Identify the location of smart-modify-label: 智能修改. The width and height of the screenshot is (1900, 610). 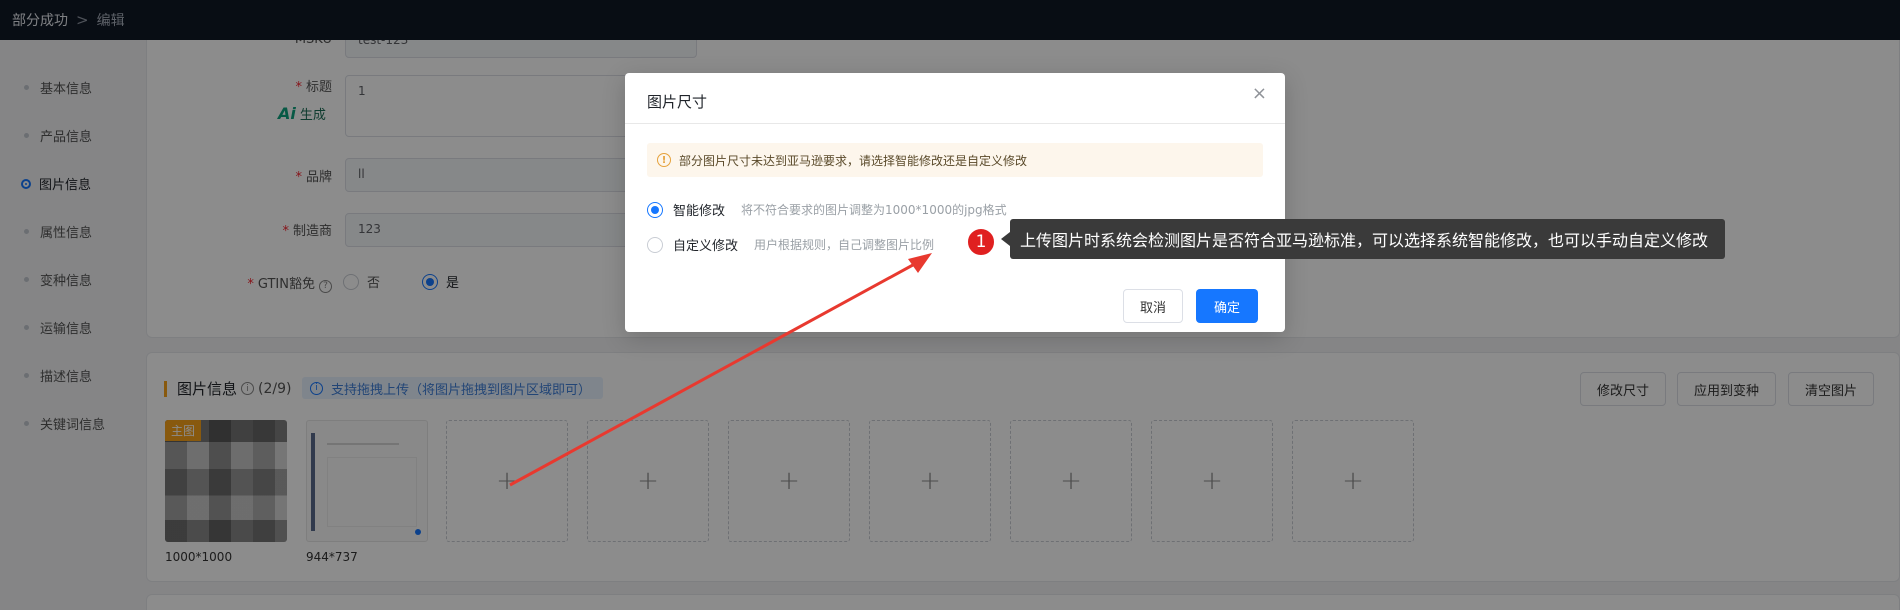
(699, 211).